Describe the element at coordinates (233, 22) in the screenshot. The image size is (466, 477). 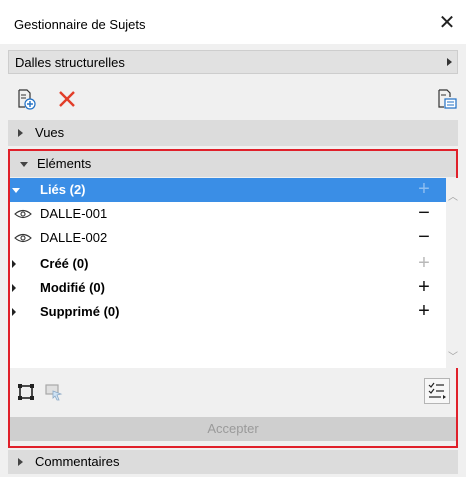
I see `title-bar: Gestionnaire de Sujets ✕` at that location.